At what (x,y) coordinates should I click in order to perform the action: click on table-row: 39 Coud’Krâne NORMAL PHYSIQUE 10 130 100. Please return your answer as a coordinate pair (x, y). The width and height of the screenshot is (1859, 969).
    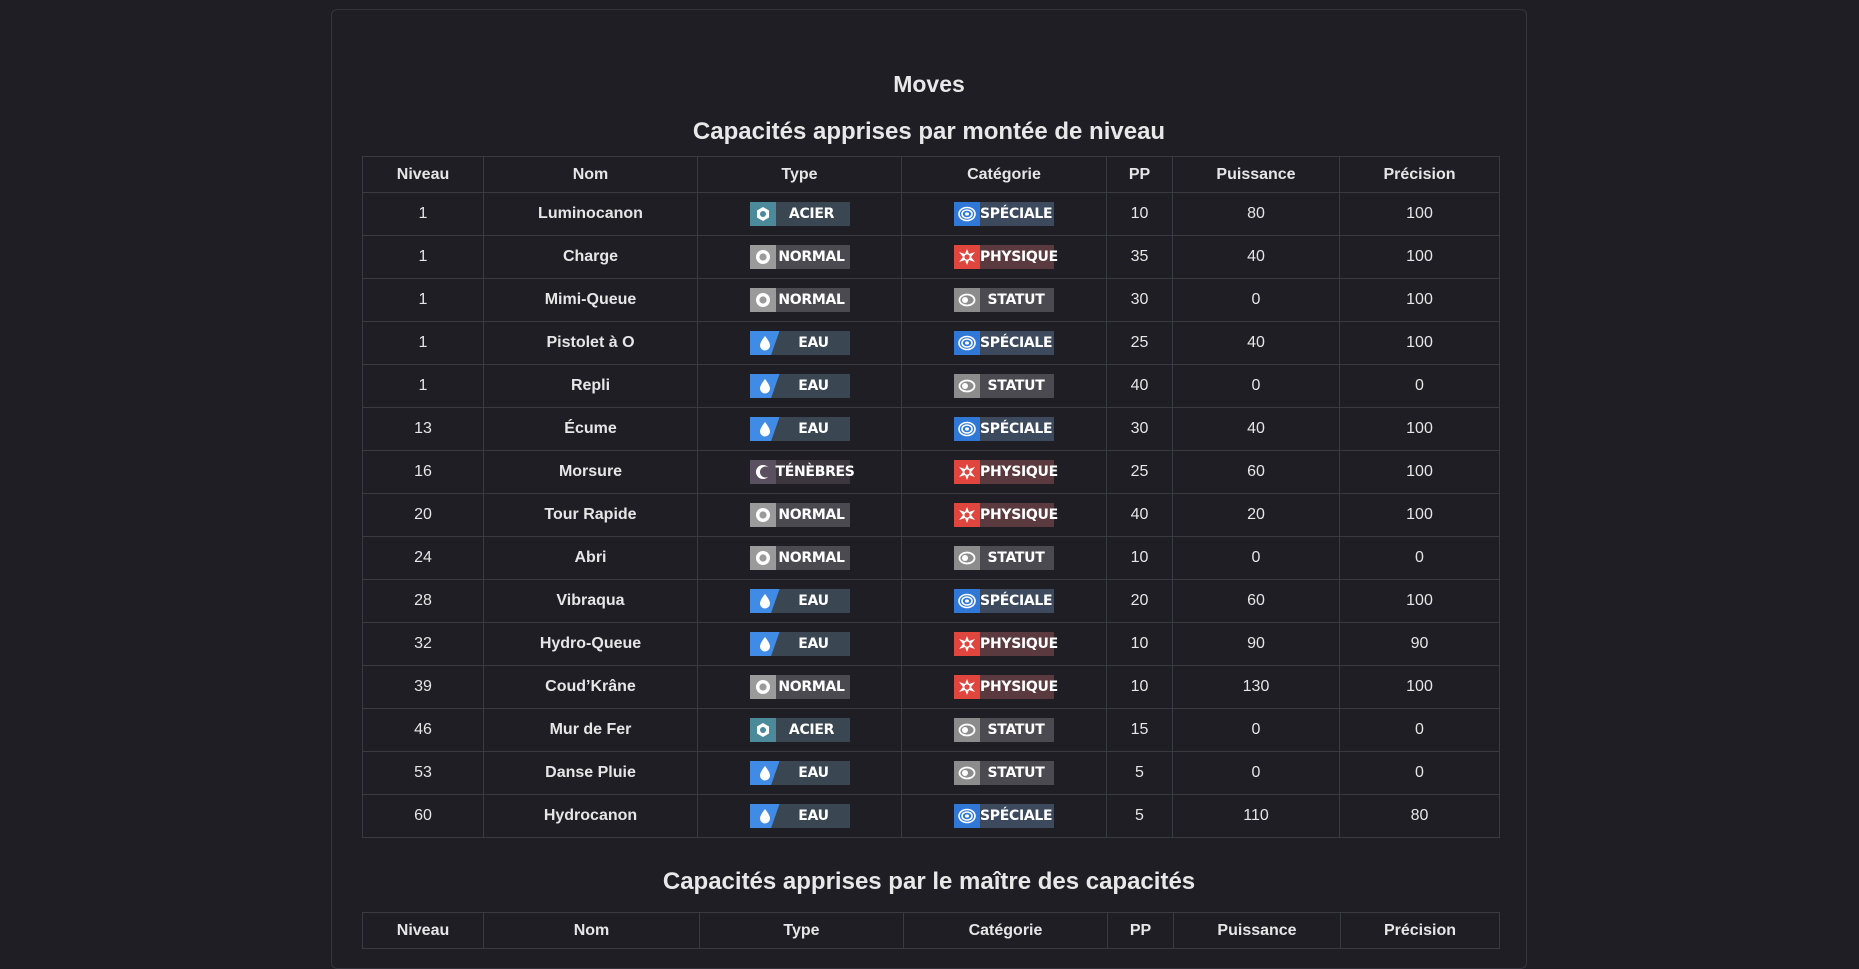
    Looking at the image, I should click on (931, 687).